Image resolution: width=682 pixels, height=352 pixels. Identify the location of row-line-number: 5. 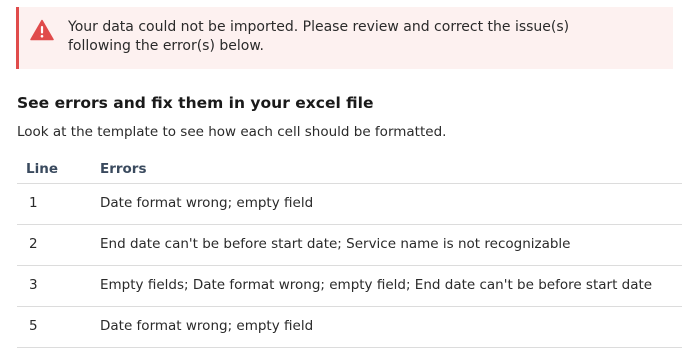
(33, 326).